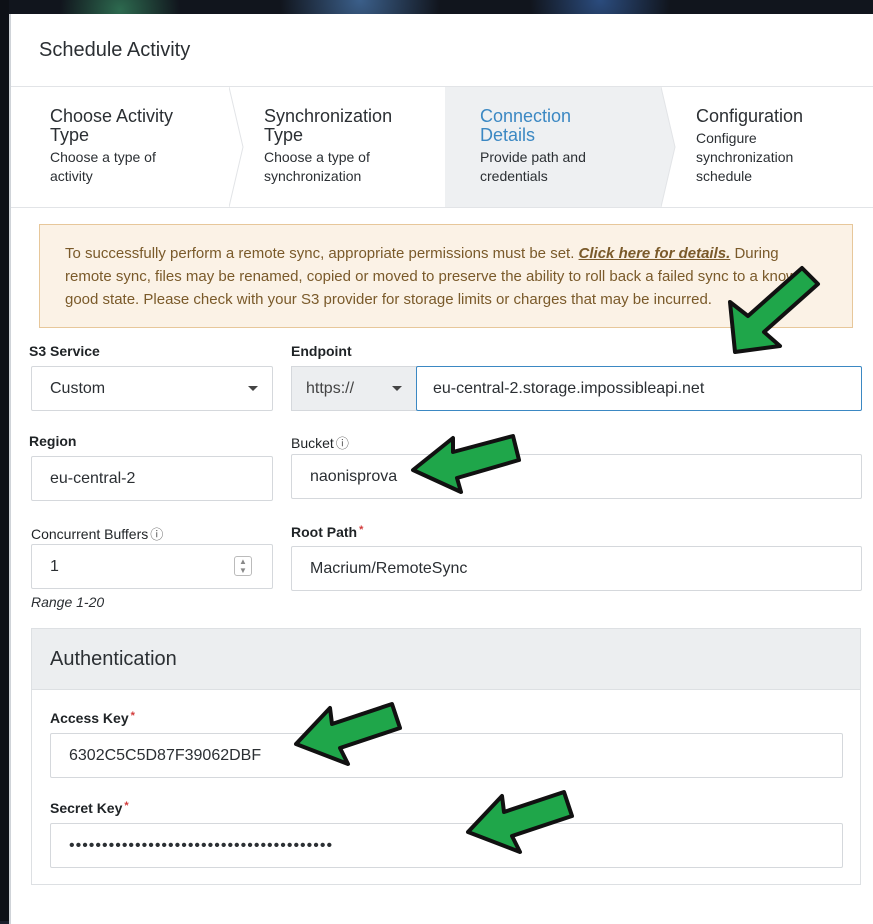  I want to click on step-title: Synchronization Type, so click(328, 125).